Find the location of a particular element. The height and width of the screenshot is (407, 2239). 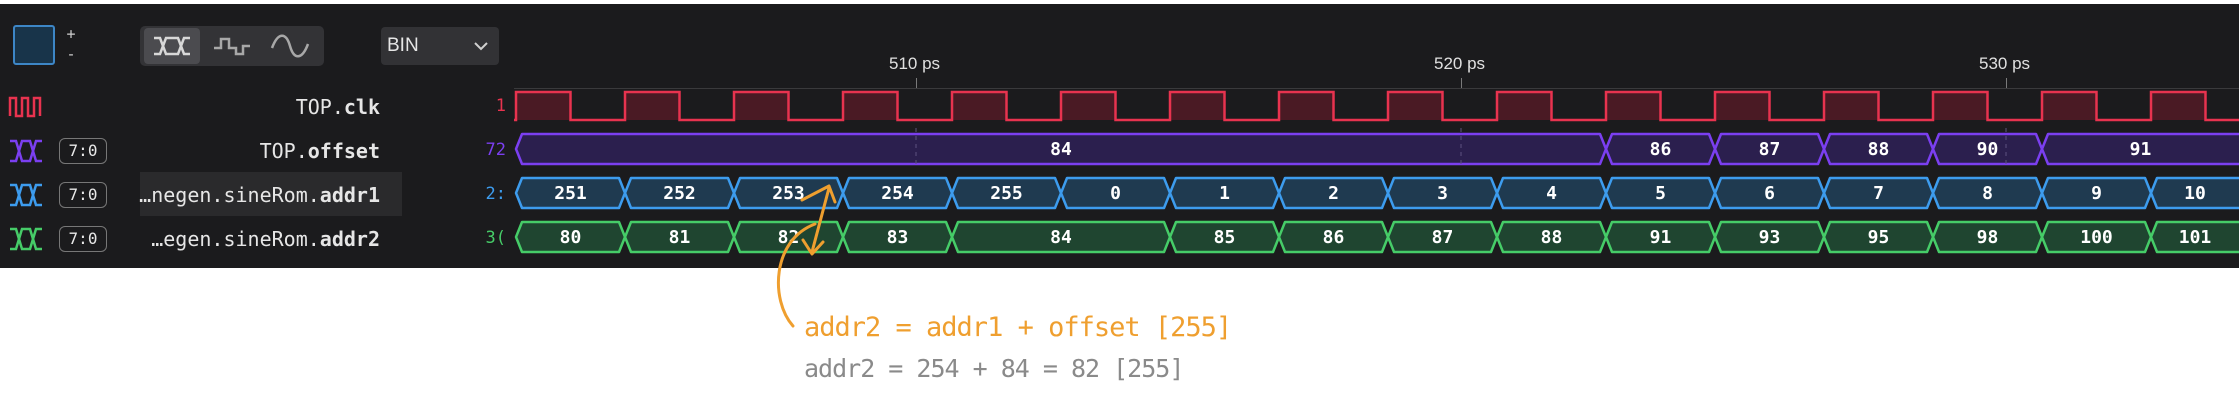

addr1-bus-value-label: 253 is located at coordinates (788, 193).